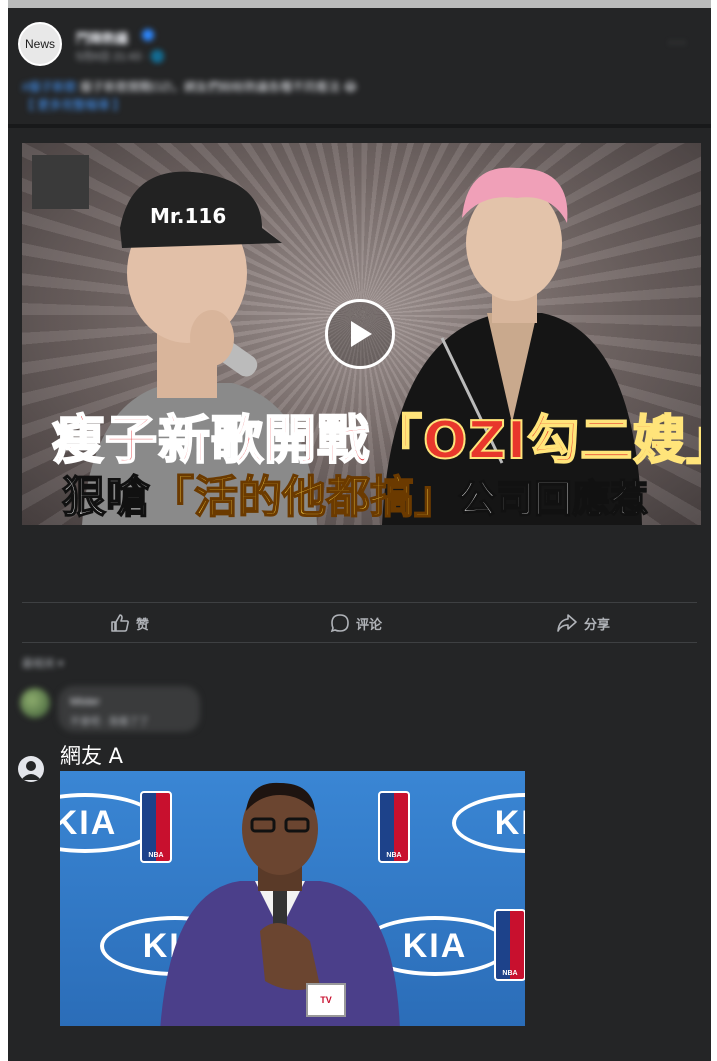 This screenshot has width=717, height=1061. What do you see at coordinates (85, 702) in the screenshot?
I see `commenter-name: Mister` at bounding box center [85, 702].